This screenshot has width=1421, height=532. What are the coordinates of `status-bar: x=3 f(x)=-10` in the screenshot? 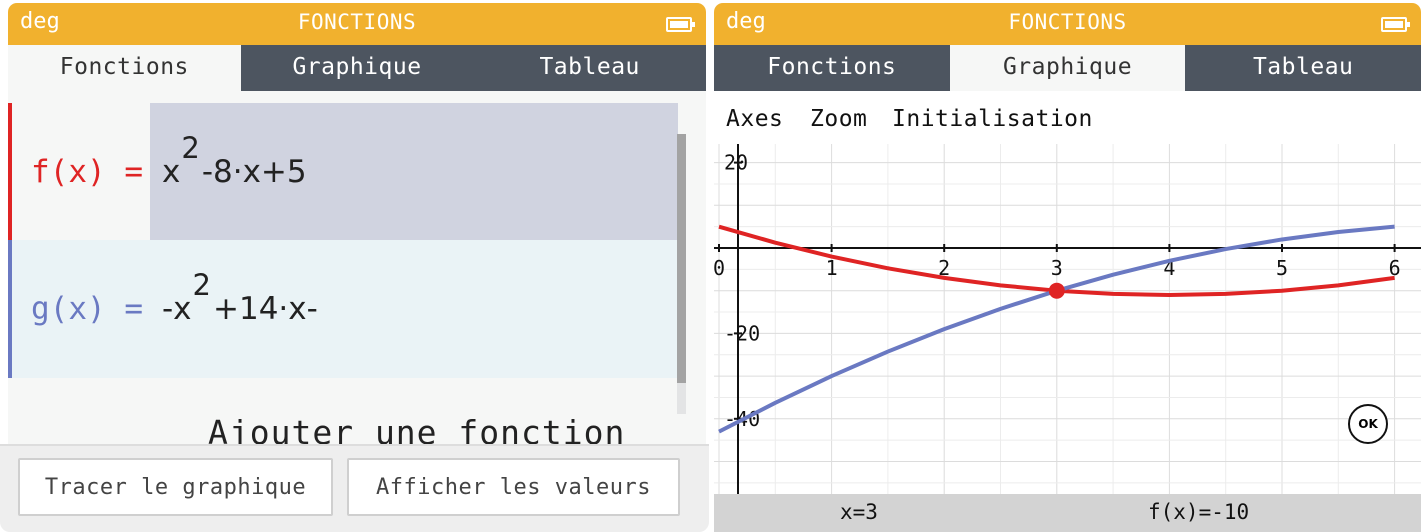 It's located at (1067, 513).